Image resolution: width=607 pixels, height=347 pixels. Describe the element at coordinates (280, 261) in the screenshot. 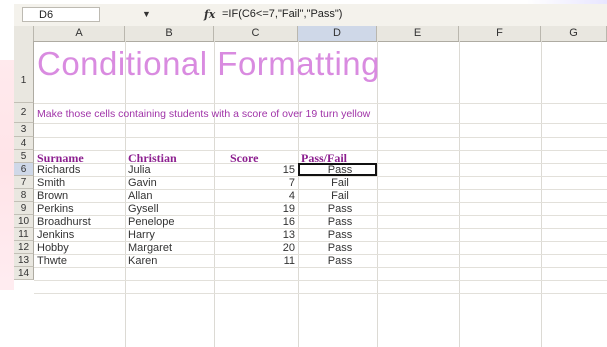

I see `cell-score: 11` at that location.